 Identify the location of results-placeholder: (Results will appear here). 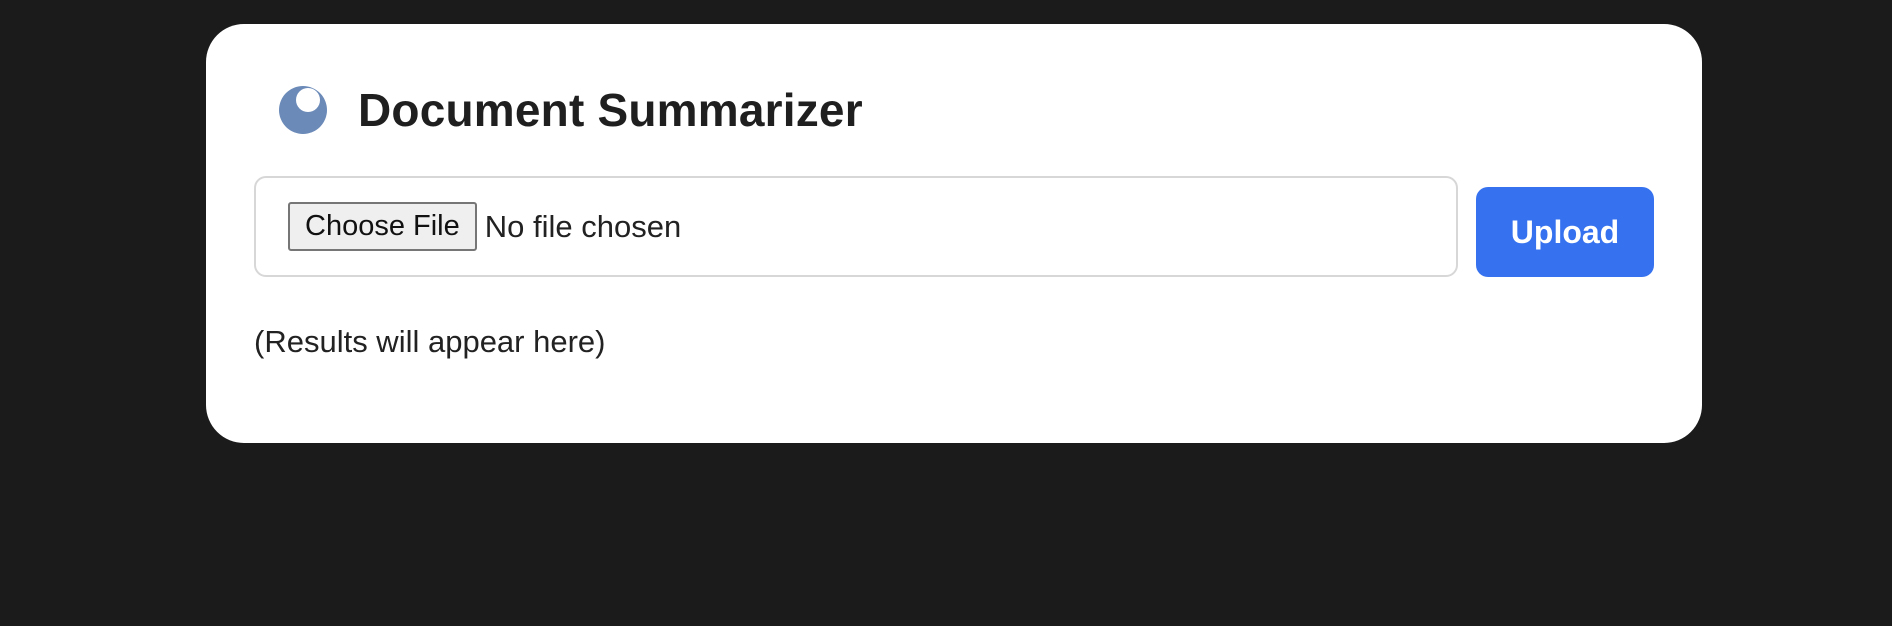
(430, 341).